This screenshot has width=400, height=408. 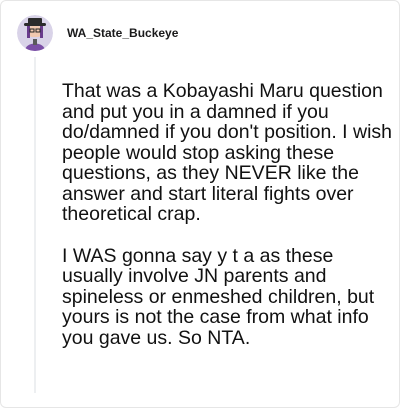 I want to click on comment-header: WA_State_Buckeye, so click(x=97, y=33).